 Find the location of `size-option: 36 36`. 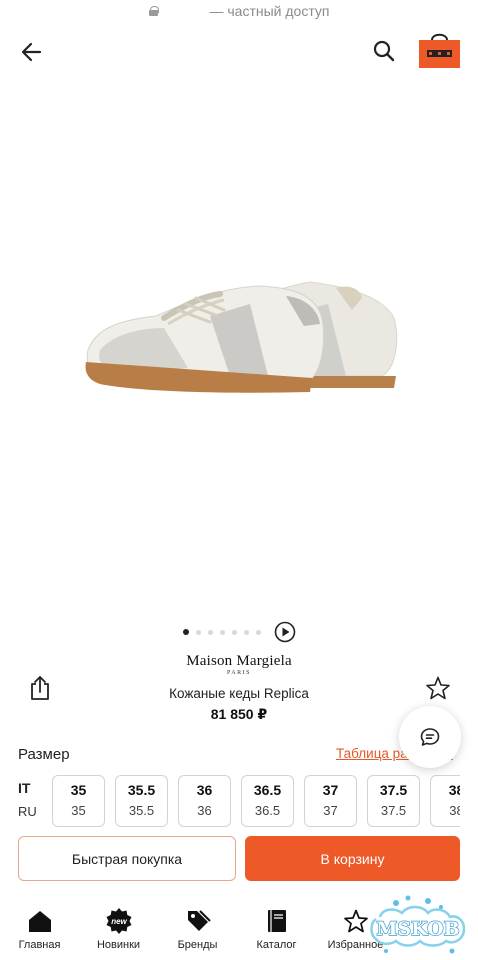

size-option: 36 36 is located at coordinates (204, 801).